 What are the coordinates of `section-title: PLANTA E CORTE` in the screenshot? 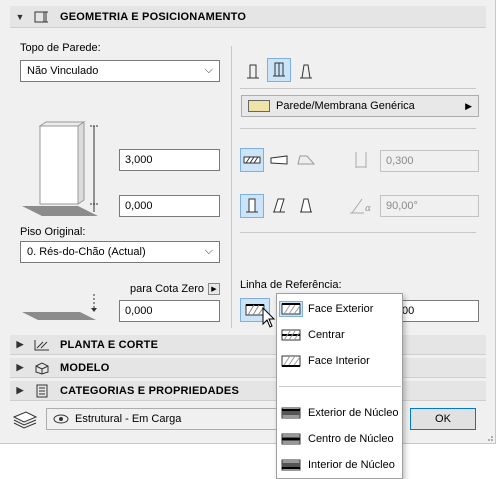 It's located at (109, 344).